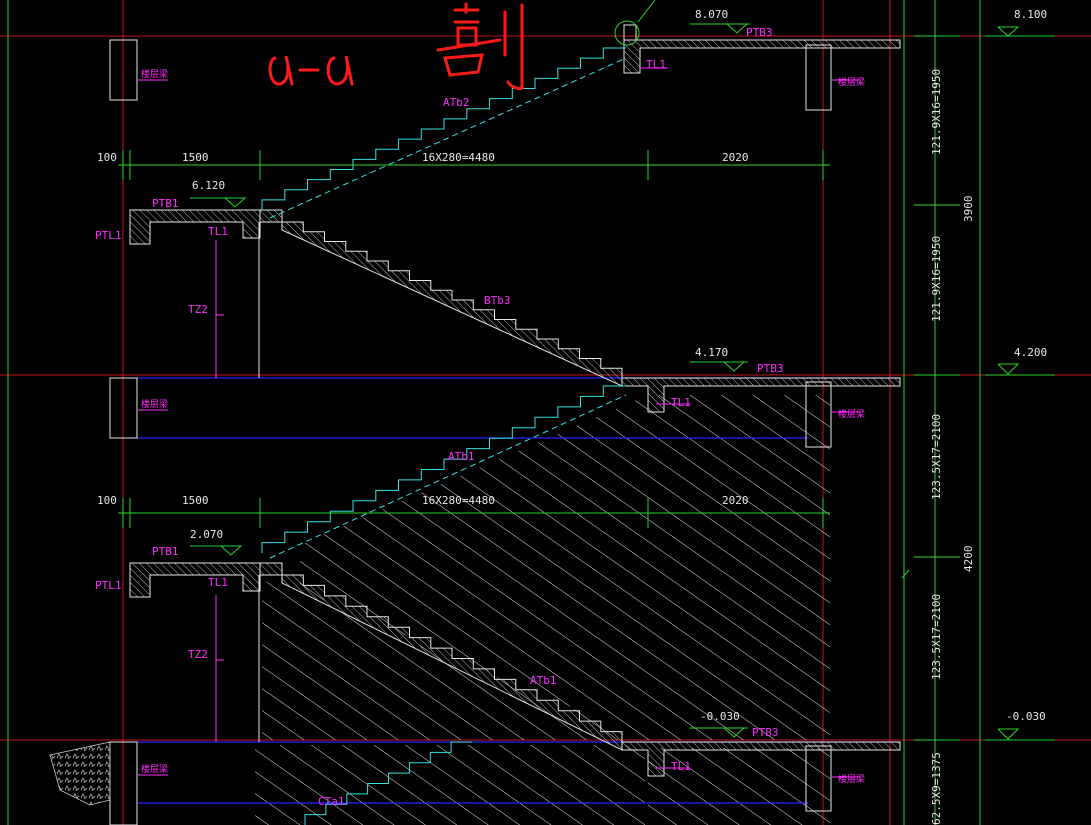  I want to click on wall-label-5: 楼层梁, so click(851, 414).